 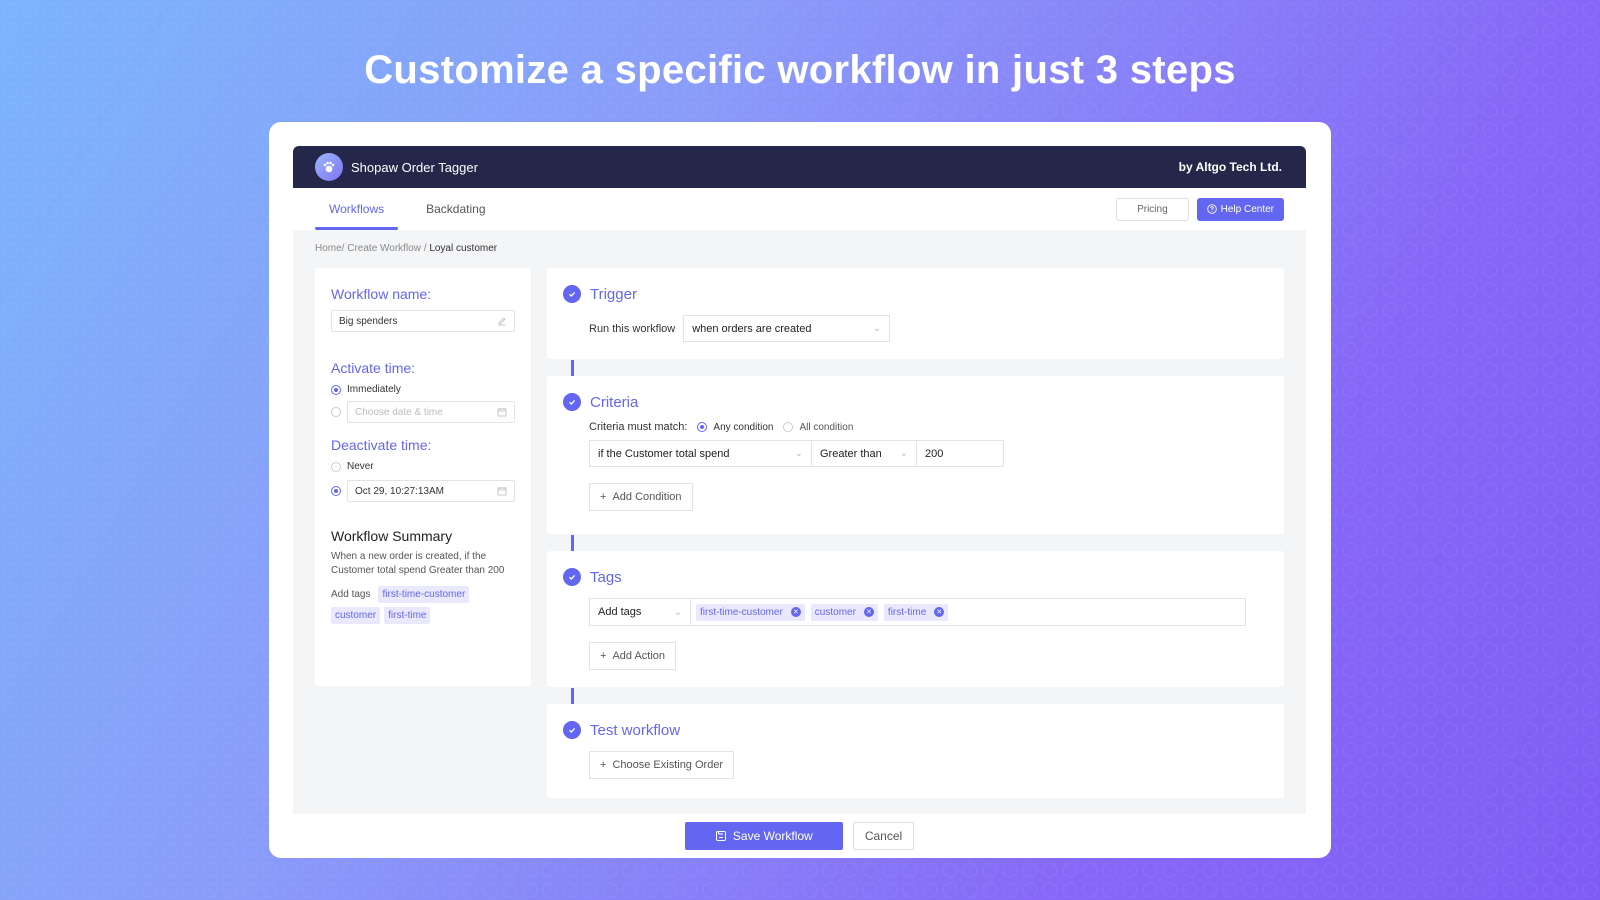 What do you see at coordinates (336, 491) in the screenshot?
I see `radio-deactivate-date` at bounding box center [336, 491].